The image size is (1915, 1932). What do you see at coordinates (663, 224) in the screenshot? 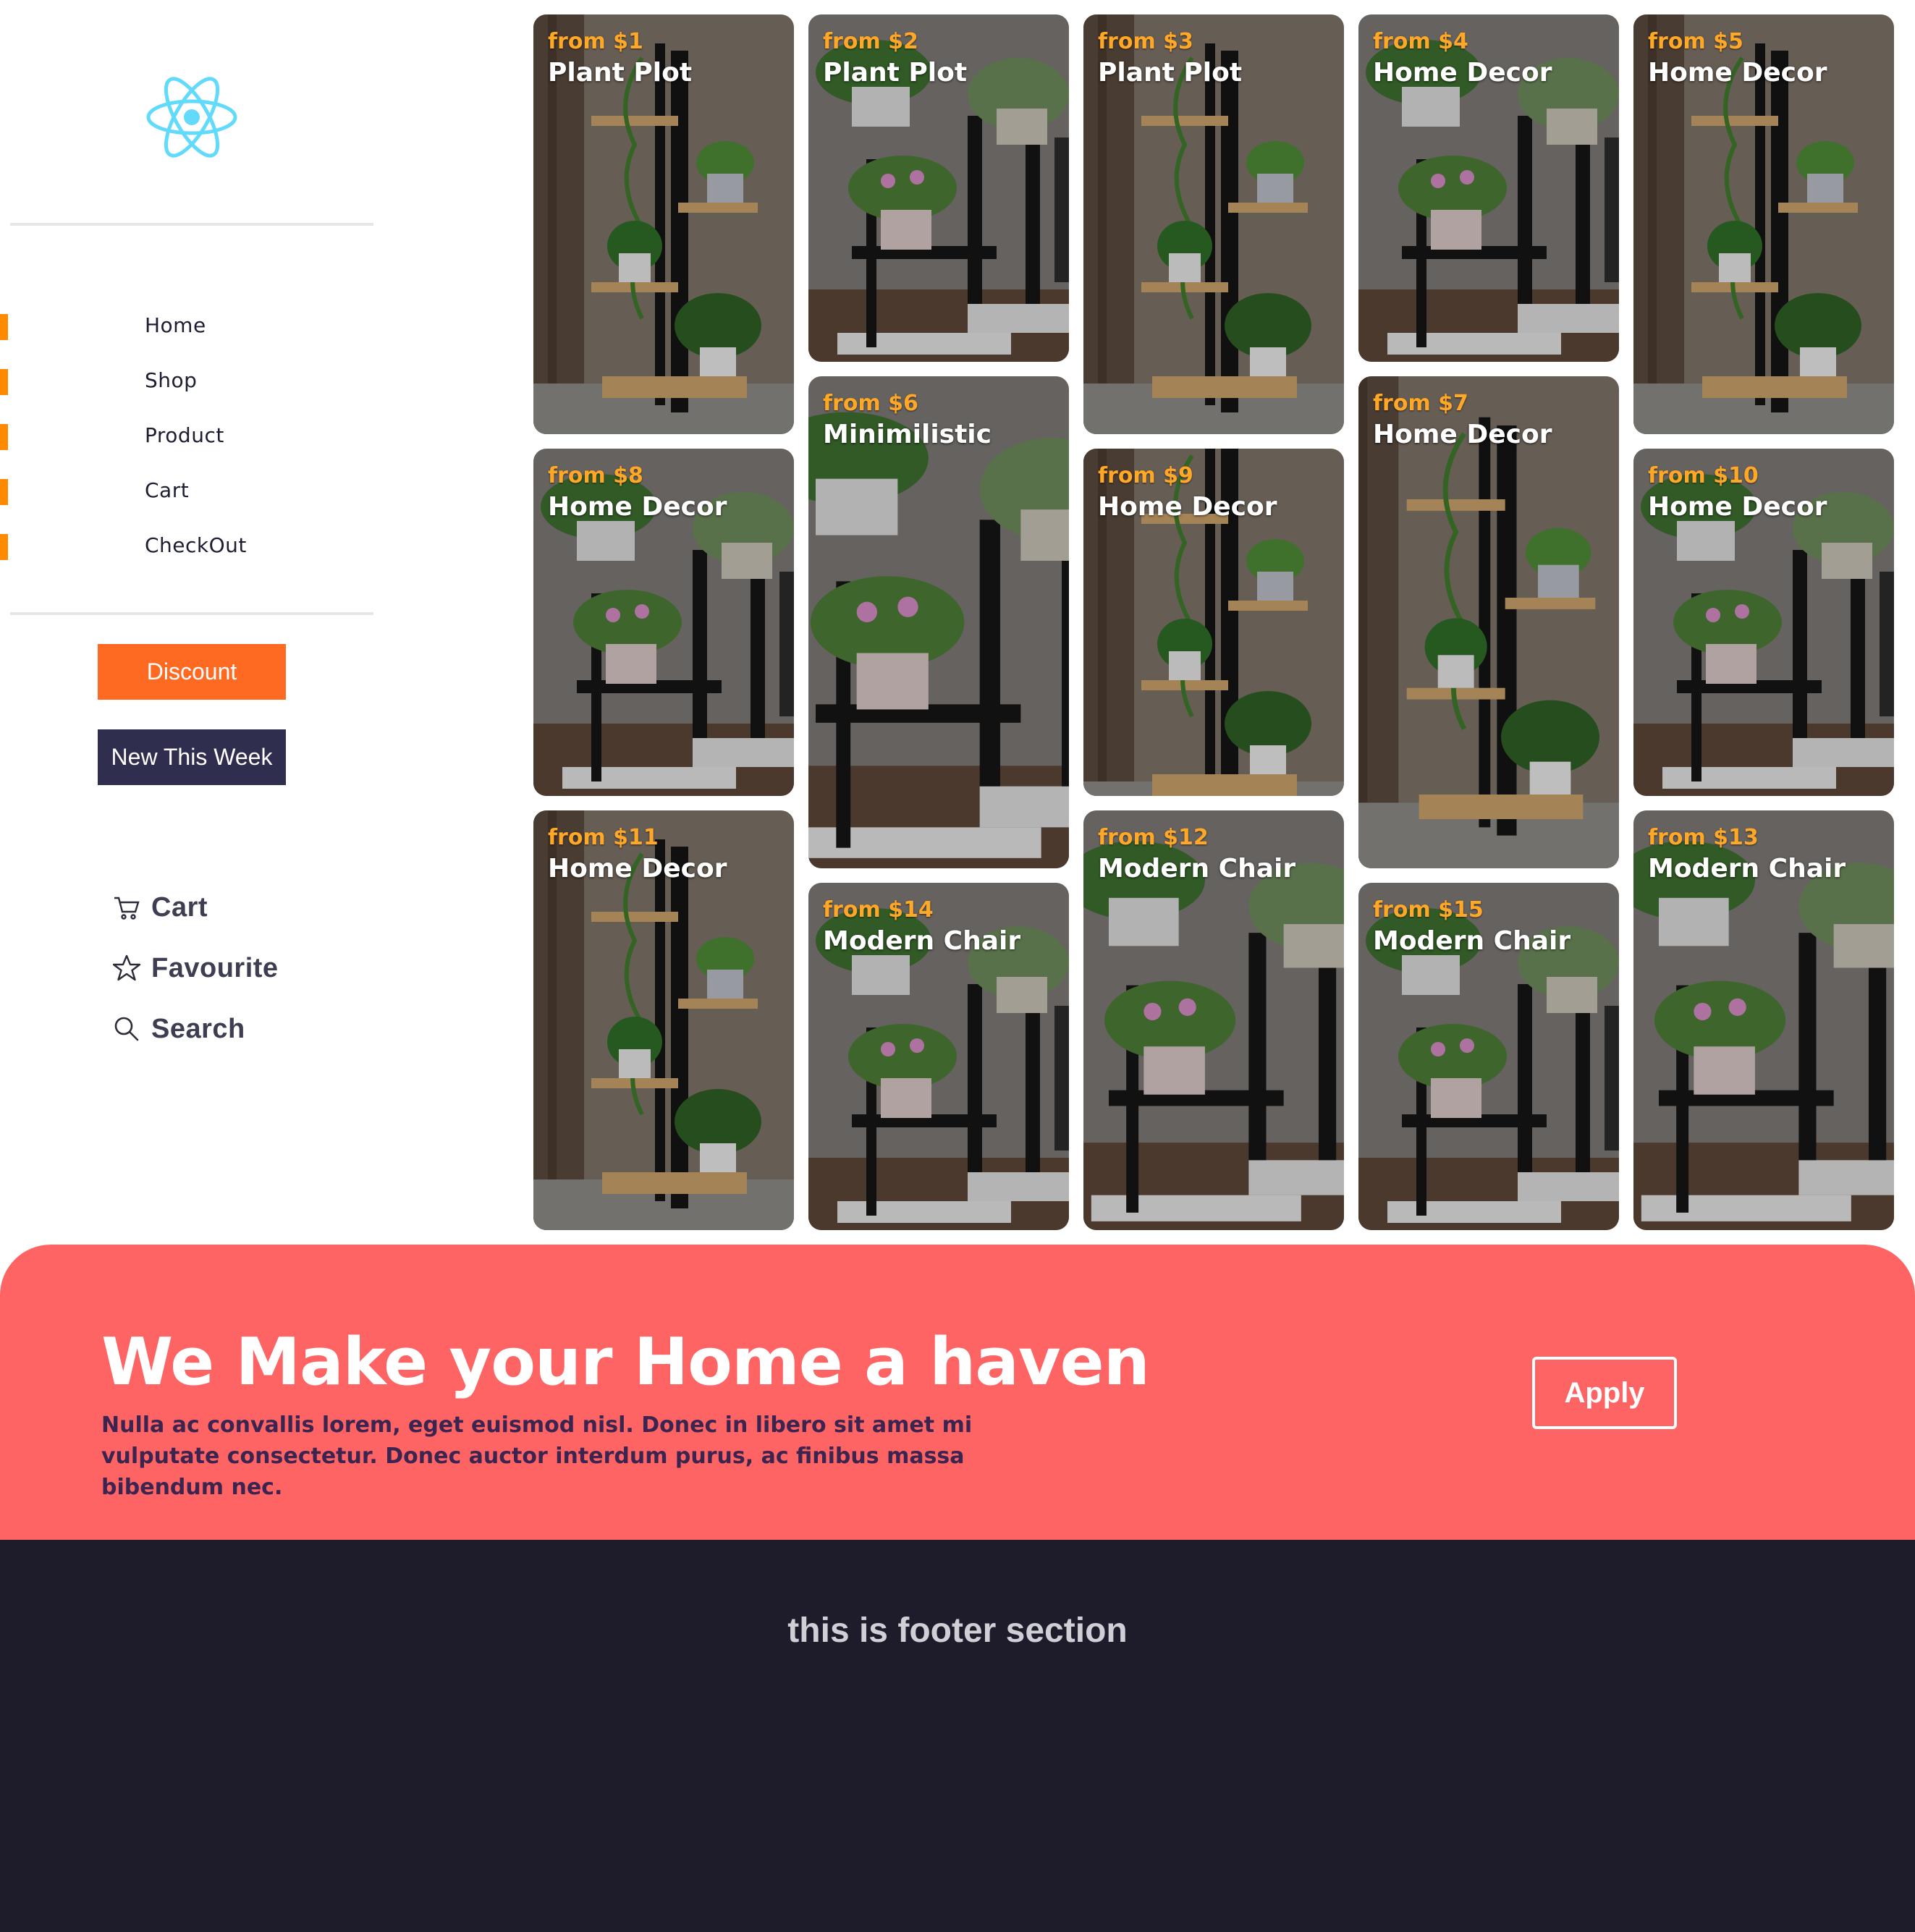
I see `product-card: from $1 Plant Plot` at bounding box center [663, 224].